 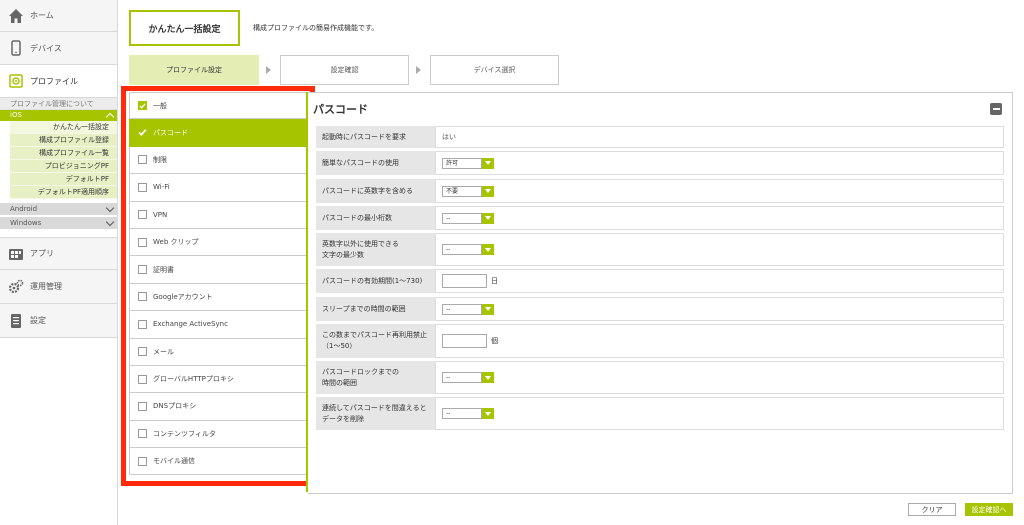 I want to click on nav-app-label: アプリ, so click(x=42, y=253).